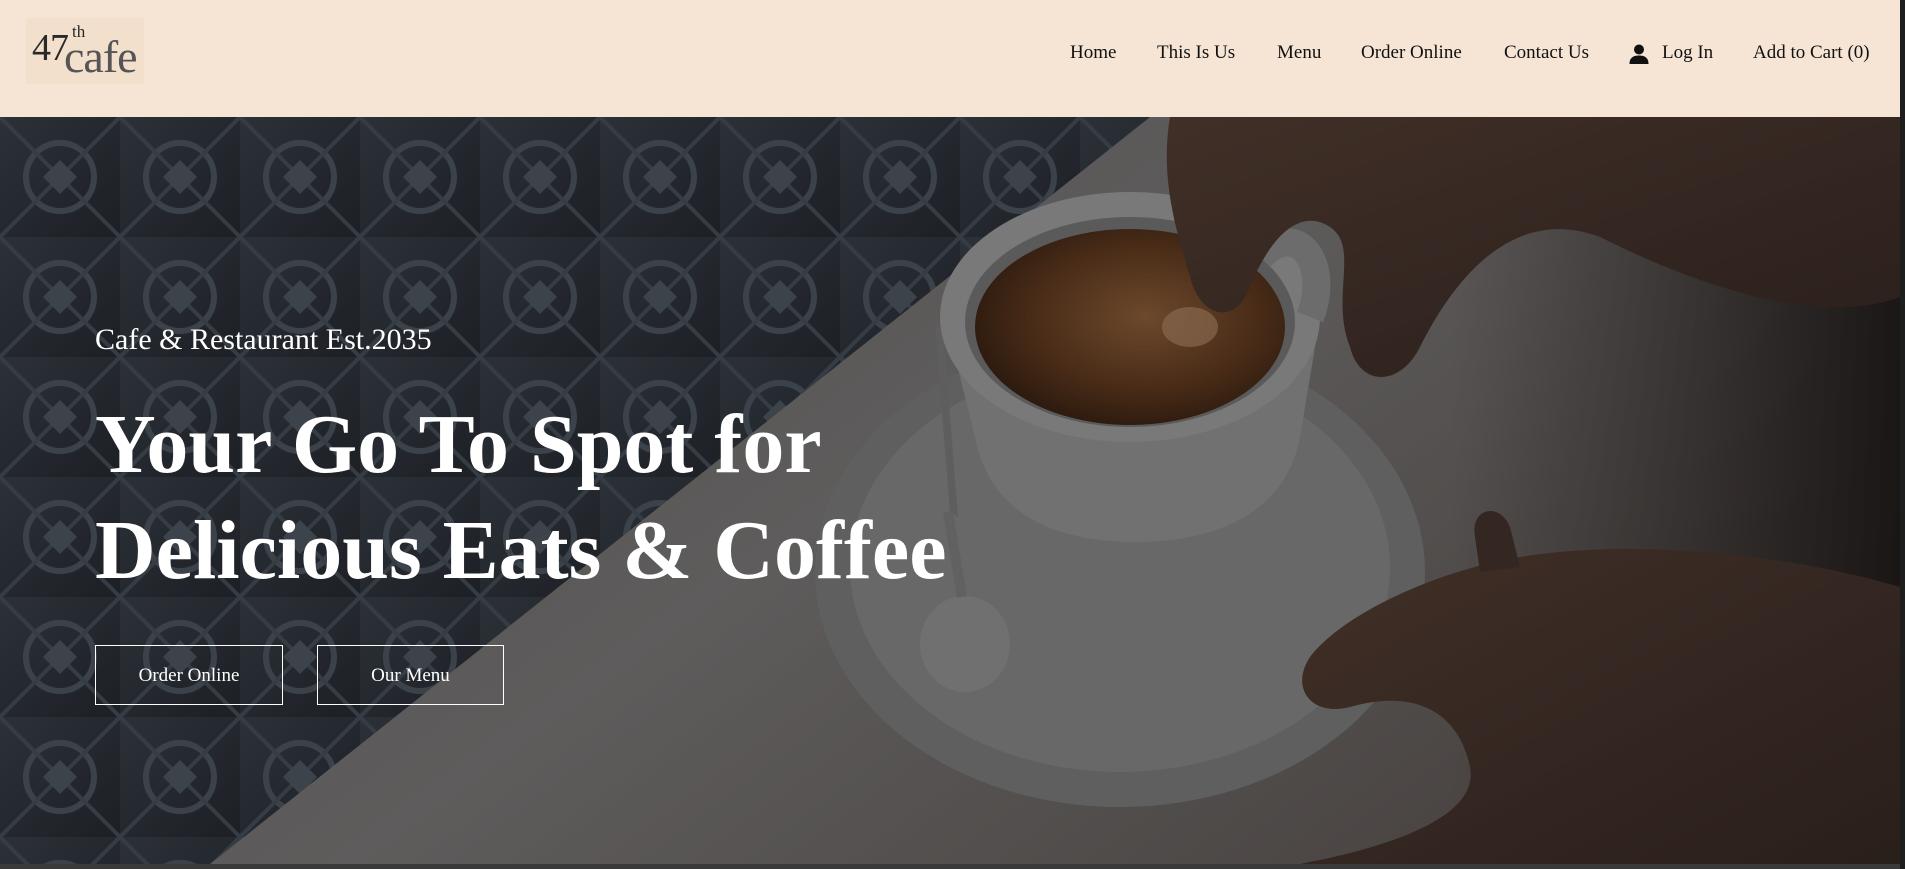 The height and width of the screenshot is (869, 1905). I want to click on login-label: Log In, so click(1688, 52).